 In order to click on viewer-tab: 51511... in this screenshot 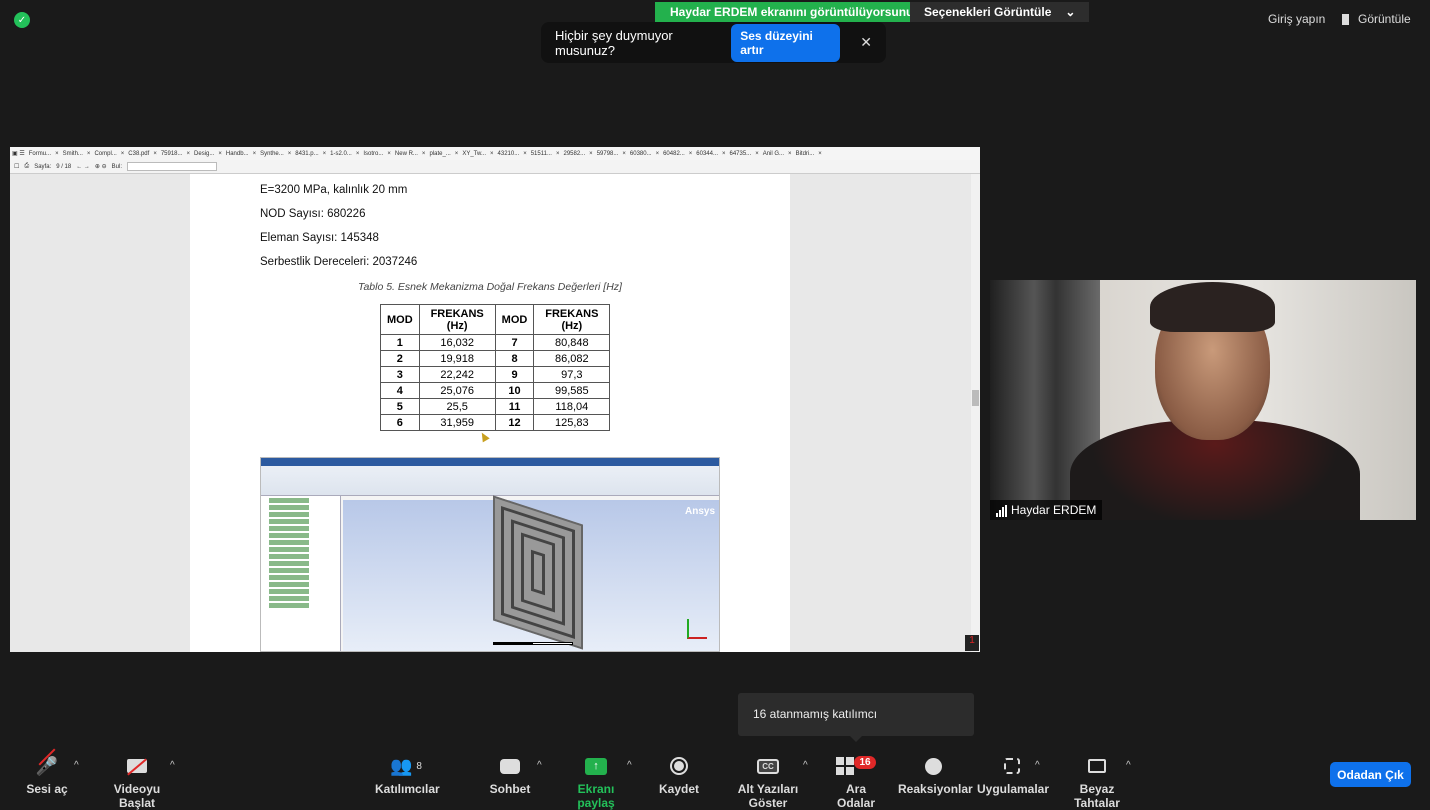, I will do `click(541, 154)`.